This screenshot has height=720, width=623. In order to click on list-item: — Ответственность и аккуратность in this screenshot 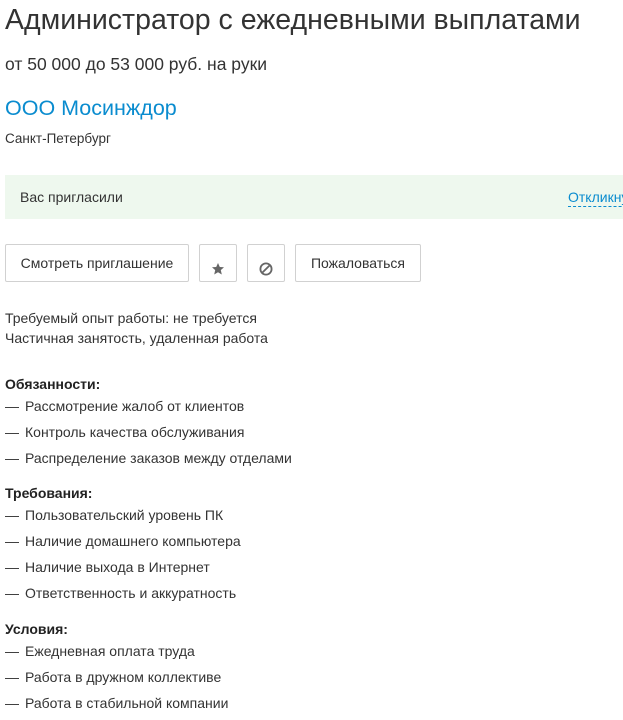, I will do `click(123, 597)`.